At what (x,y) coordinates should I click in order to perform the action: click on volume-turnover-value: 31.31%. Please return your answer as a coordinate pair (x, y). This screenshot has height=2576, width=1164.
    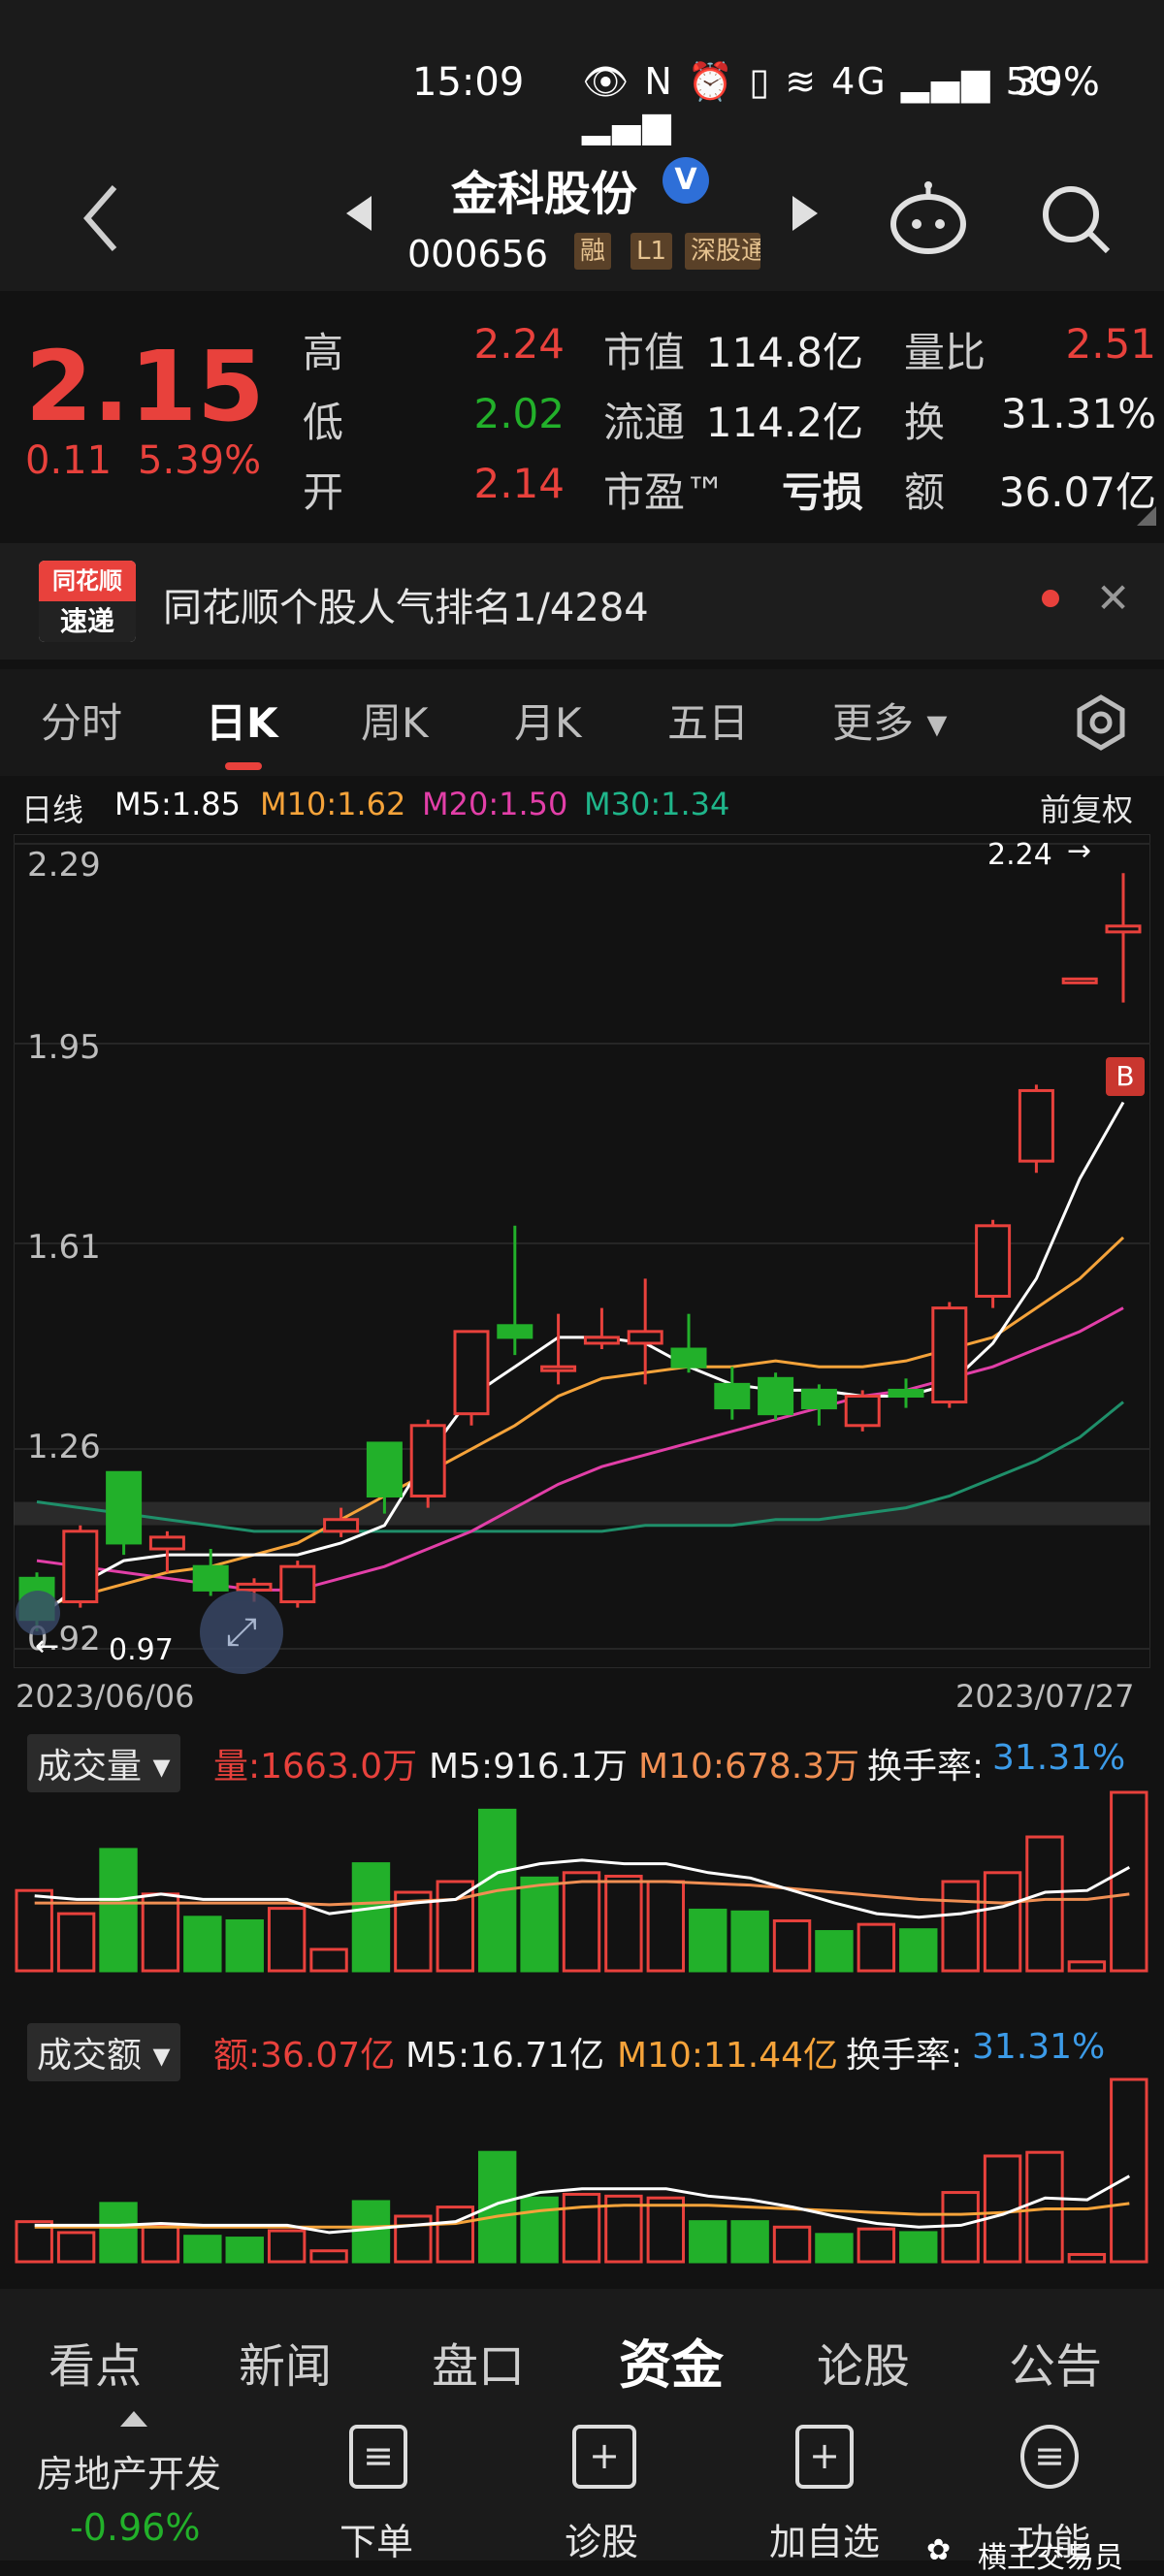
    Looking at the image, I should click on (1059, 1758).